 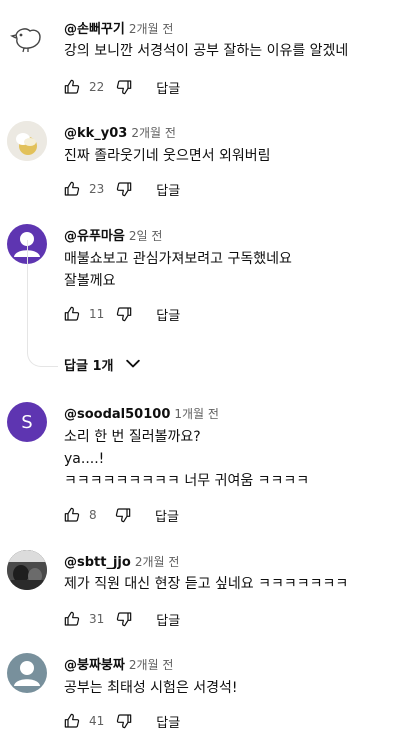 I want to click on comment-actions: 41 답글, so click(x=122, y=721).